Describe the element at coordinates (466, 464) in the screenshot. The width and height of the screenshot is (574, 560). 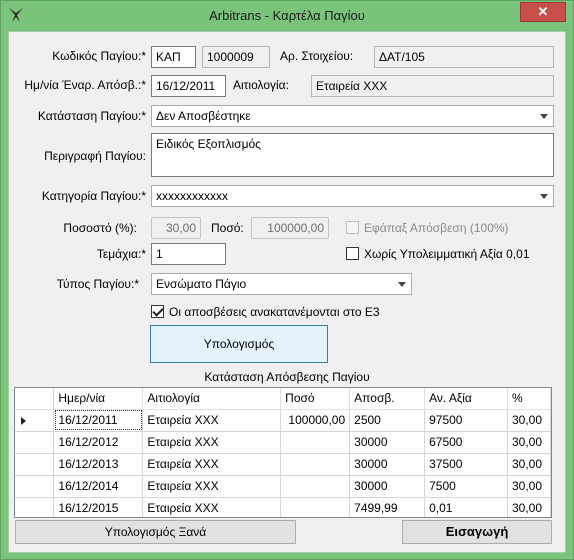
I see `cell-residual: 37500` at that location.